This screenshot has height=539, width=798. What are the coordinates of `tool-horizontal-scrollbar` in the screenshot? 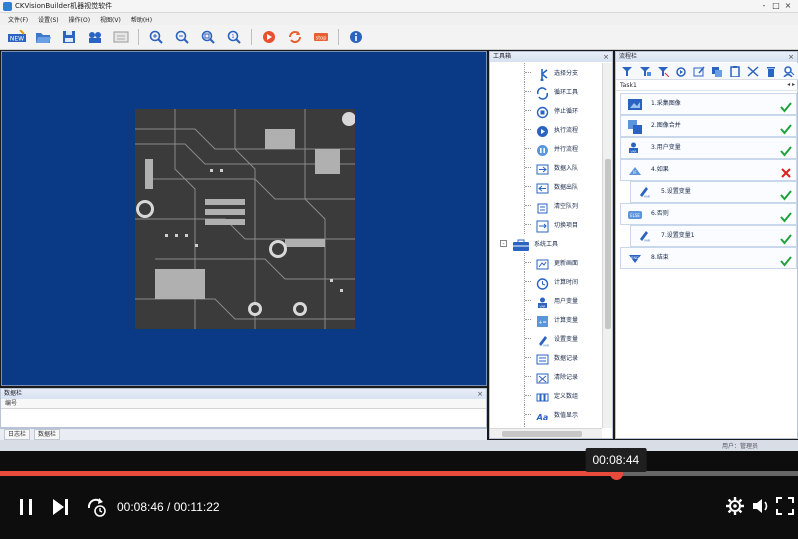 It's located at (546, 433).